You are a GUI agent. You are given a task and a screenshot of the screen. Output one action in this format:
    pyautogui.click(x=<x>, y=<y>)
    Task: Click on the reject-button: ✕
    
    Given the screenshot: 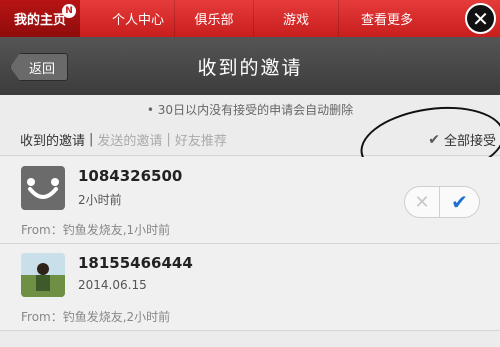 What is the action you would take?
    pyautogui.click(x=422, y=202)
    